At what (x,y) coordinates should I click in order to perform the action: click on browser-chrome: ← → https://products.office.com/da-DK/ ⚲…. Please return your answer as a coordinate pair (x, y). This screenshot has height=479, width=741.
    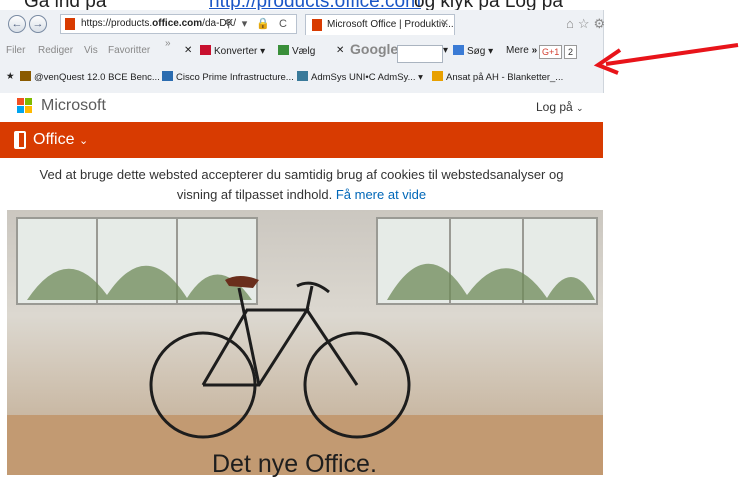
    Looking at the image, I should click on (302, 51).